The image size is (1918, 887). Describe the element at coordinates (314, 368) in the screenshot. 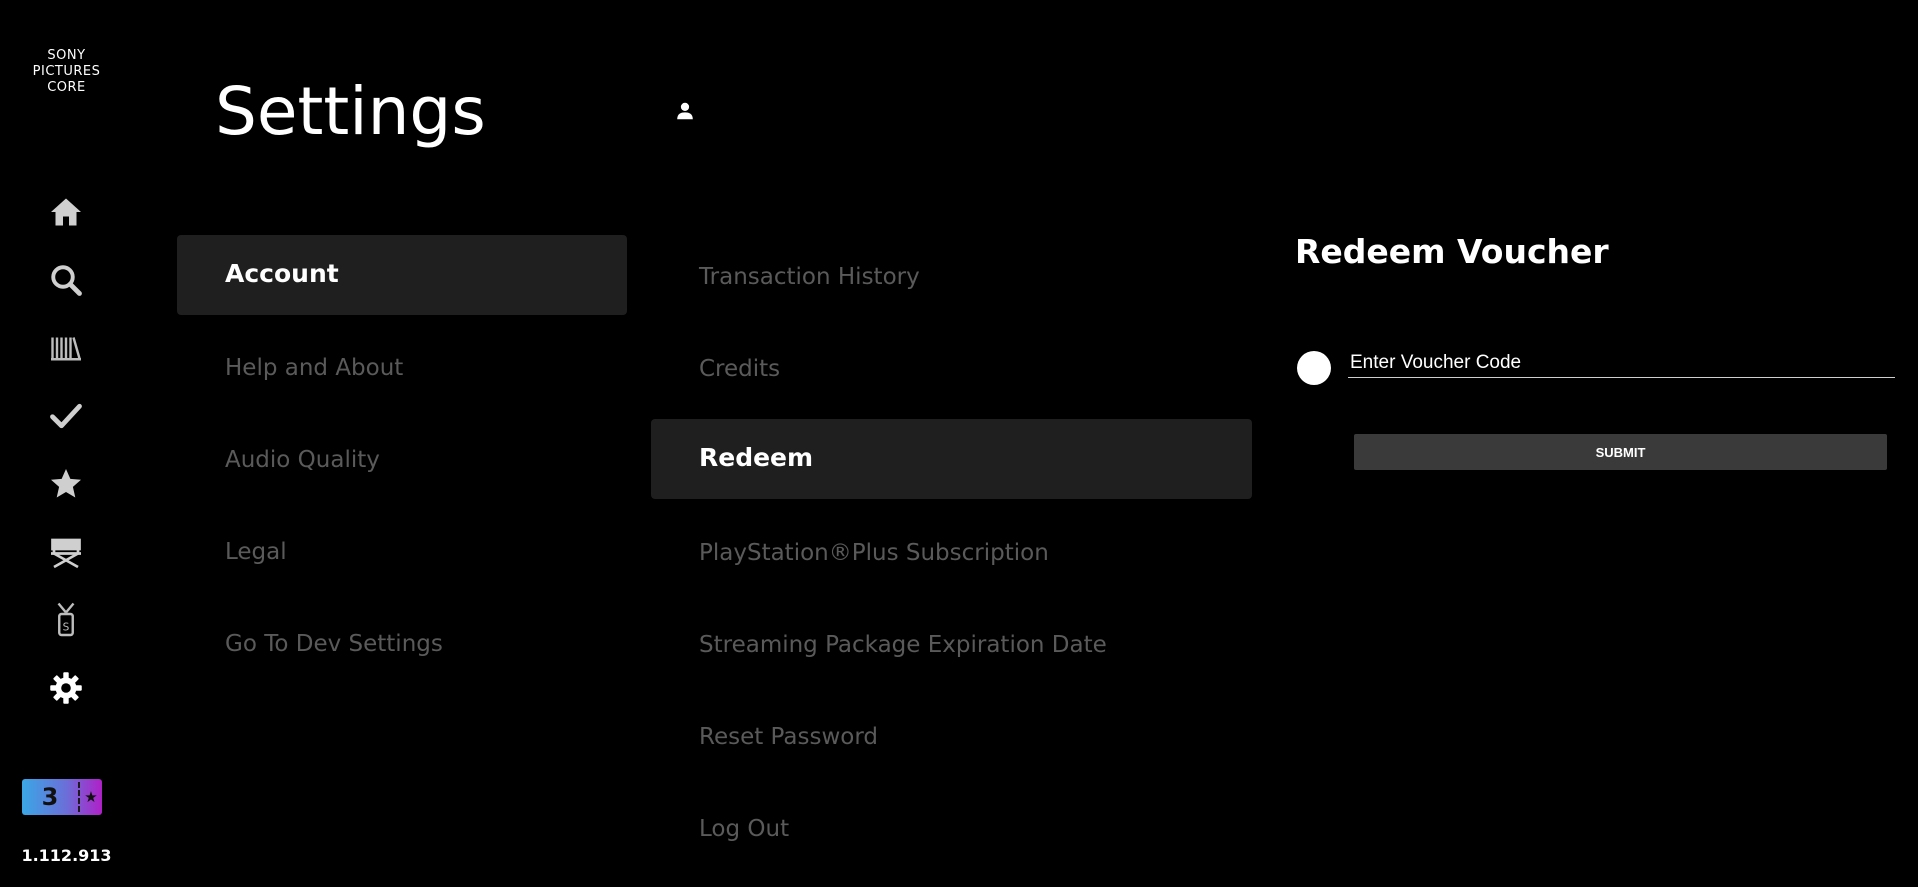

I see `category-item-help-and-about: Help and About` at that location.